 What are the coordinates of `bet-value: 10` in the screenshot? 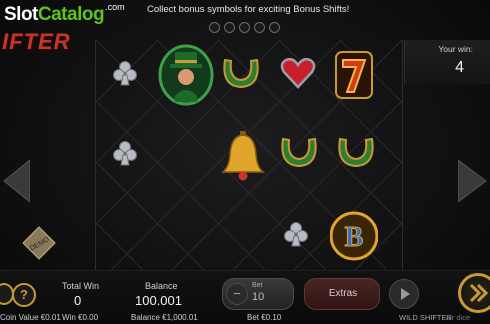 It's located at (258, 297).